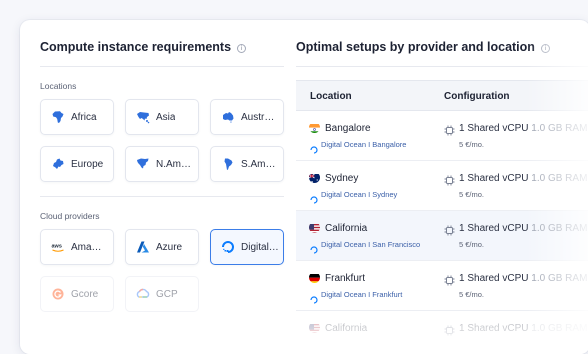 Image resolution: width=588 pixels, height=354 pixels. I want to click on provider-option-gcp: GCP, so click(162, 294).